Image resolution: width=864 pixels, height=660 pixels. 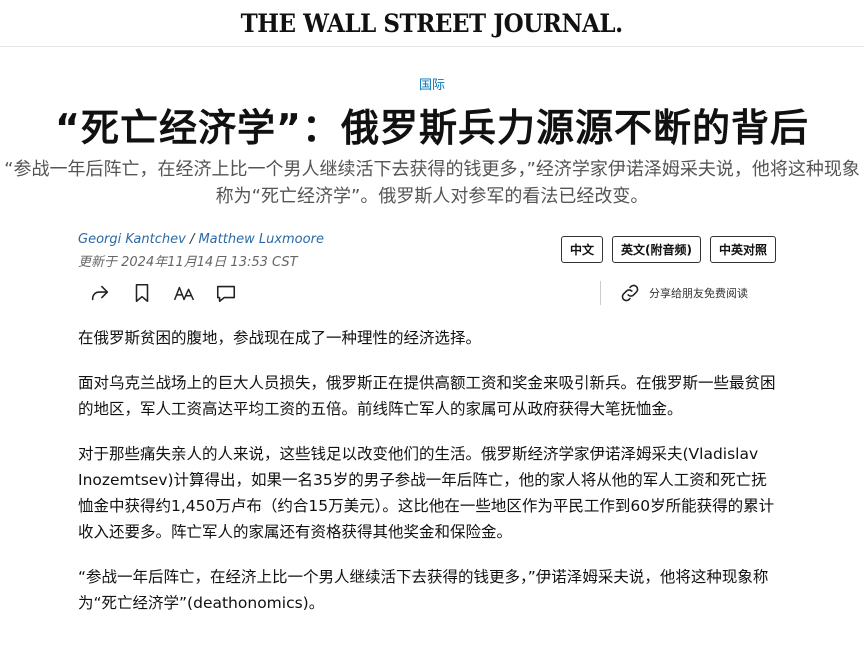 I want to click on section-tag: 国际, so click(x=432, y=83).